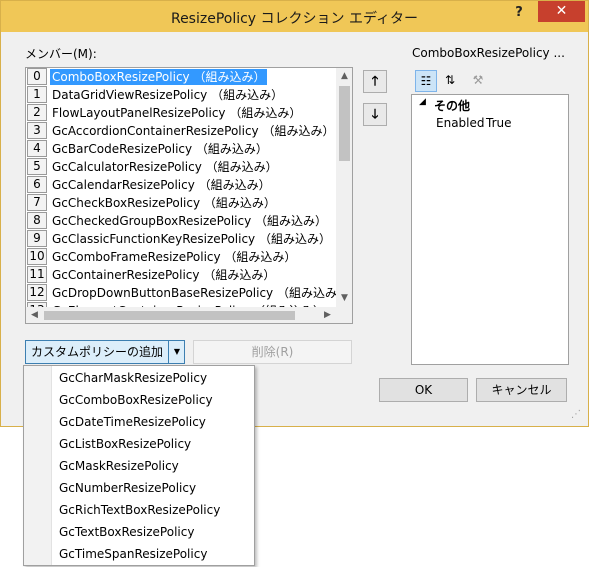  Describe the element at coordinates (154, 422) in the screenshot. I see `dropdown-menu-item: GcDateTimeResizePolicy` at that location.